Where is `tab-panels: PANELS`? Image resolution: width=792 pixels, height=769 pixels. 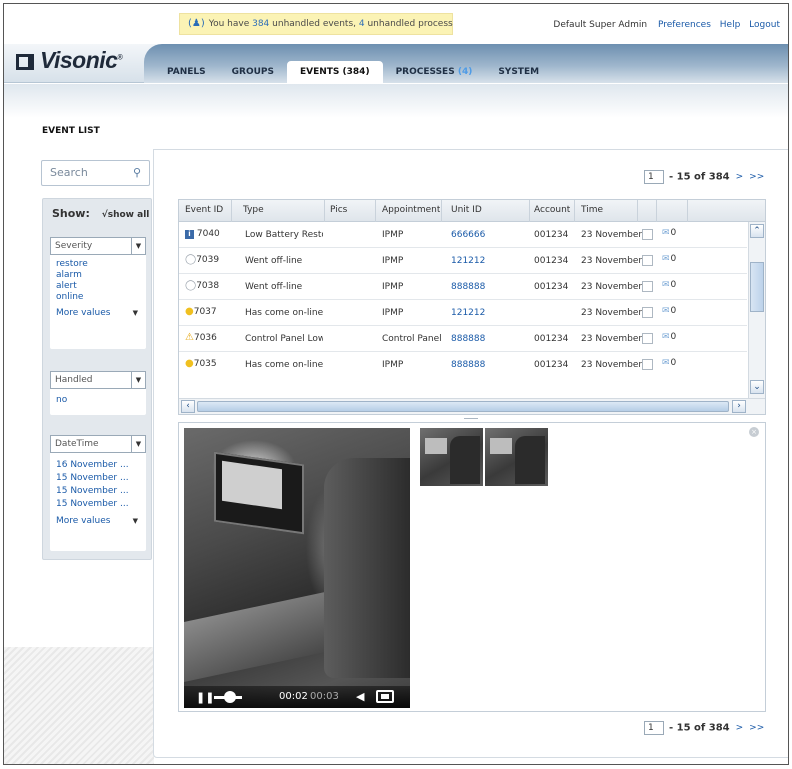 tab-panels: PANELS is located at coordinates (186, 72).